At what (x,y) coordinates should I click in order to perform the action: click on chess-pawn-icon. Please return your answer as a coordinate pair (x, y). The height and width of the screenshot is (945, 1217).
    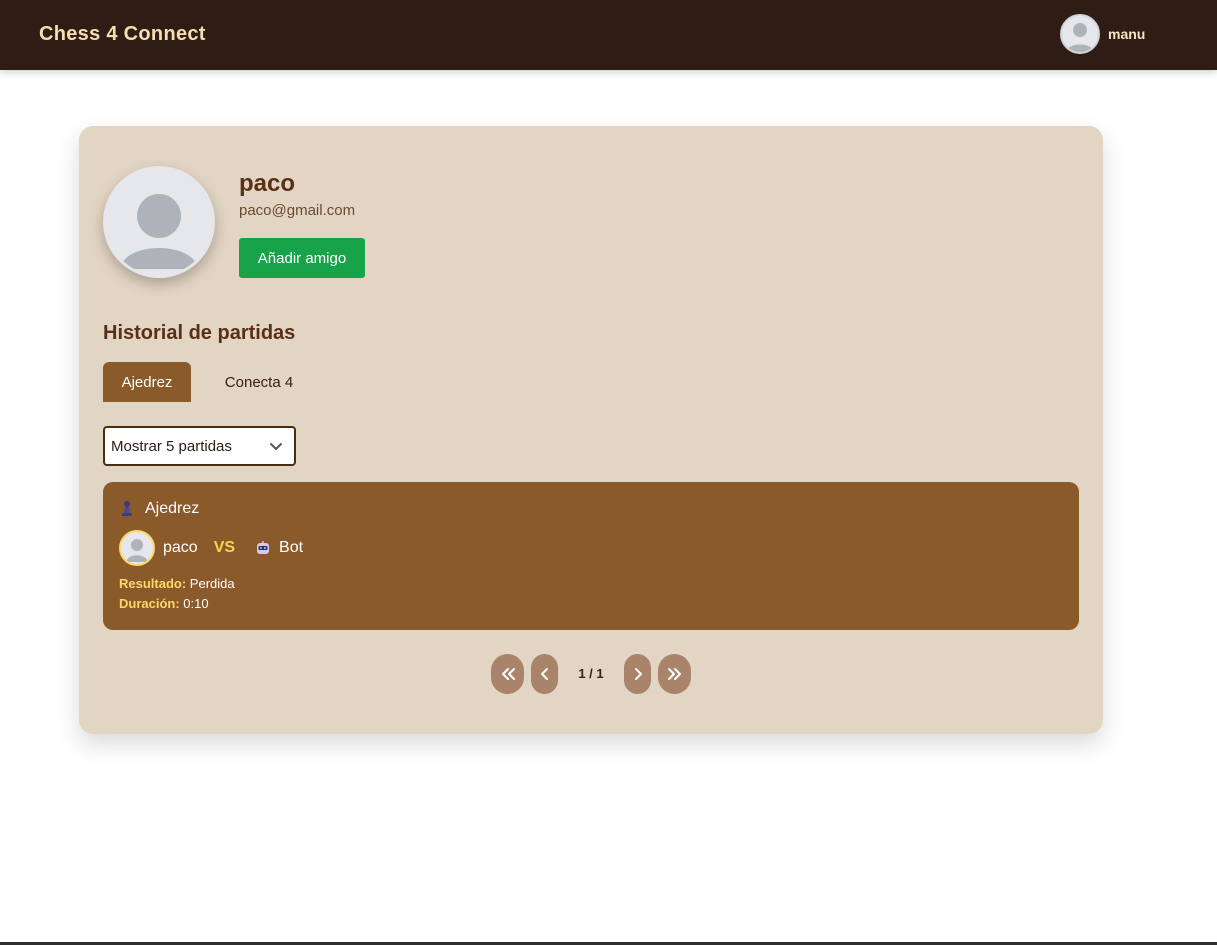
    Looking at the image, I should click on (127, 508).